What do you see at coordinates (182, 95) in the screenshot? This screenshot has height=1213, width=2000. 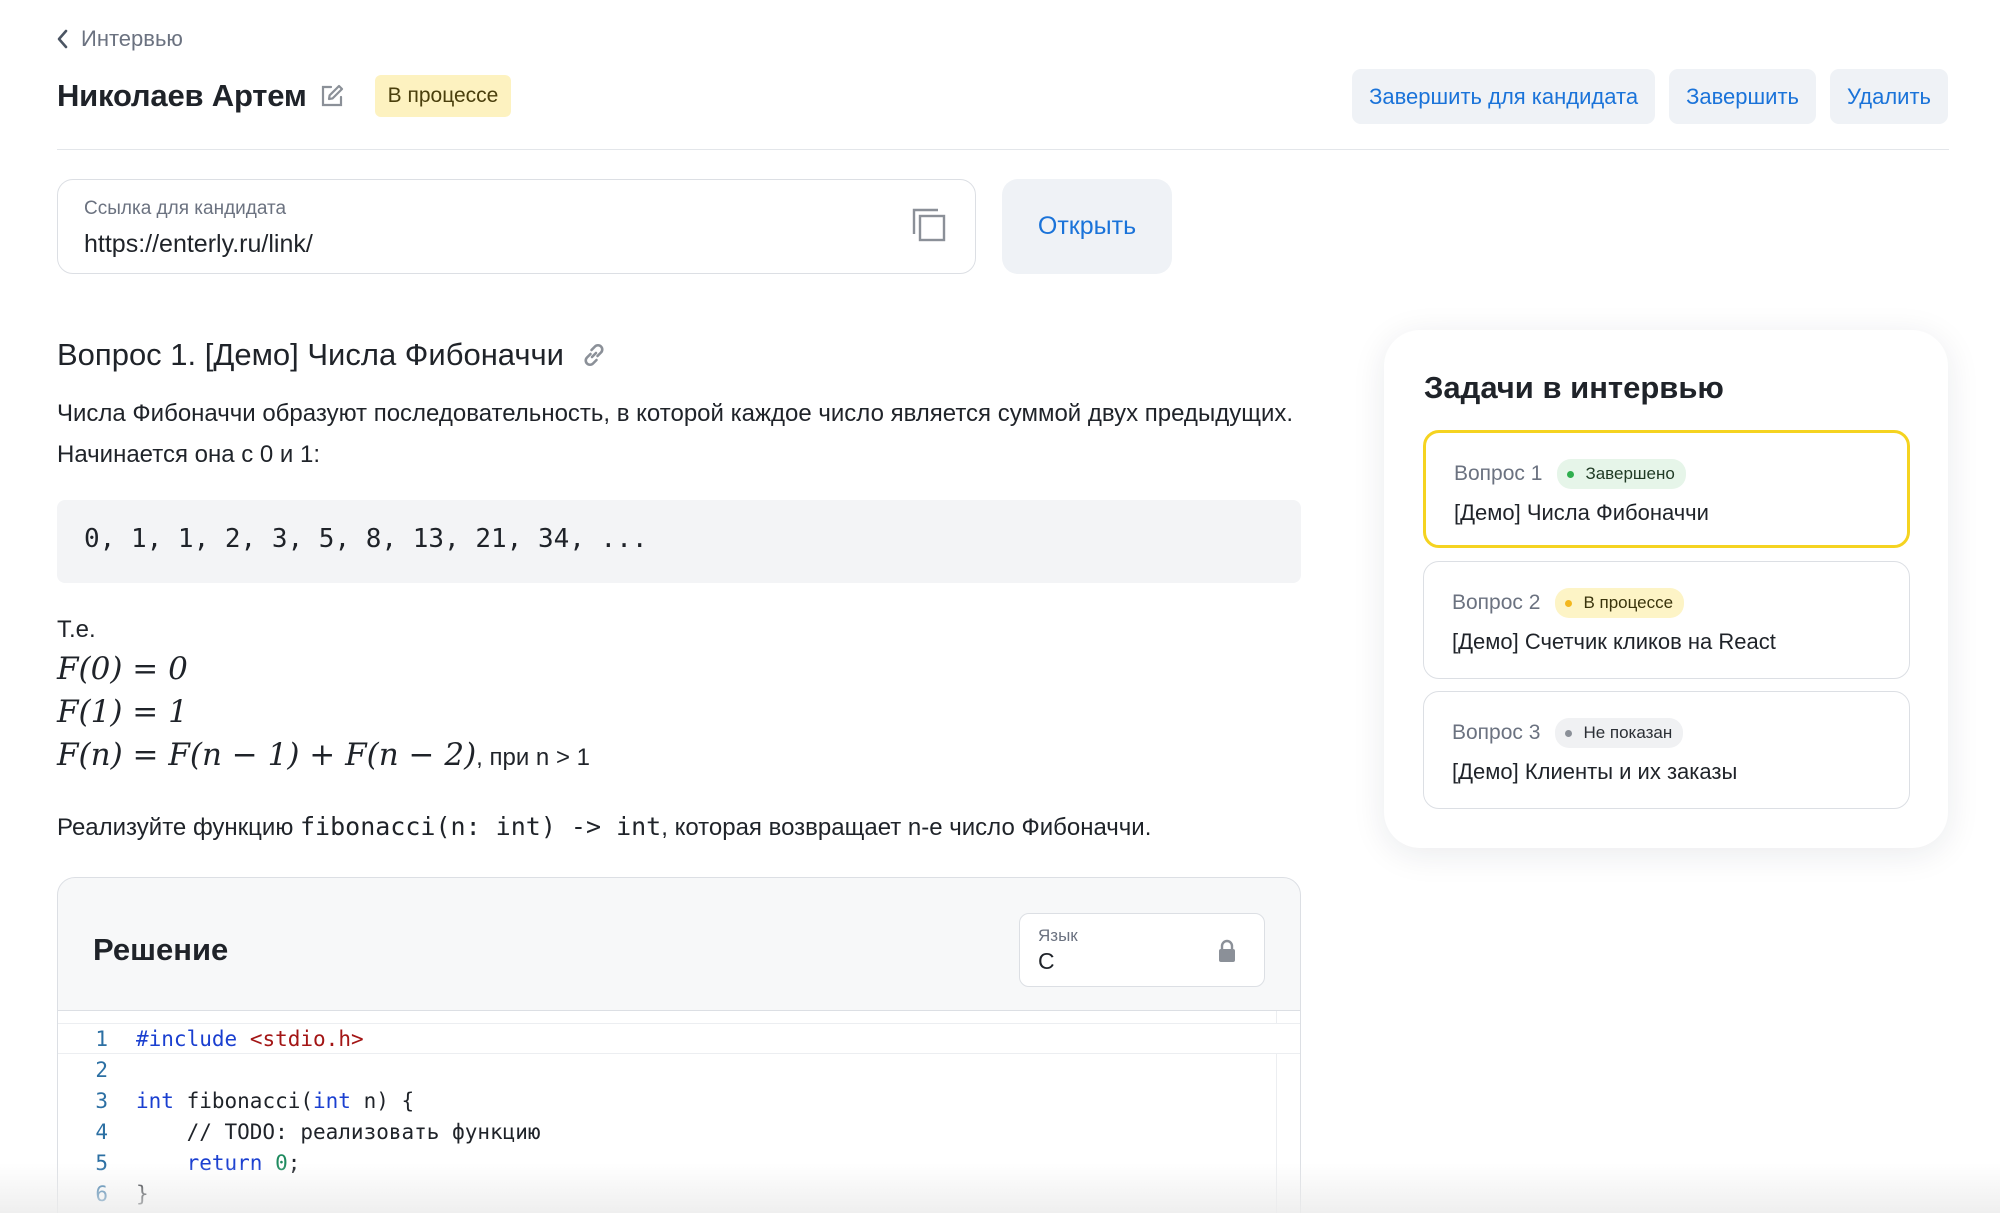 I see `candidate-name: Николаев Артем` at bounding box center [182, 95].